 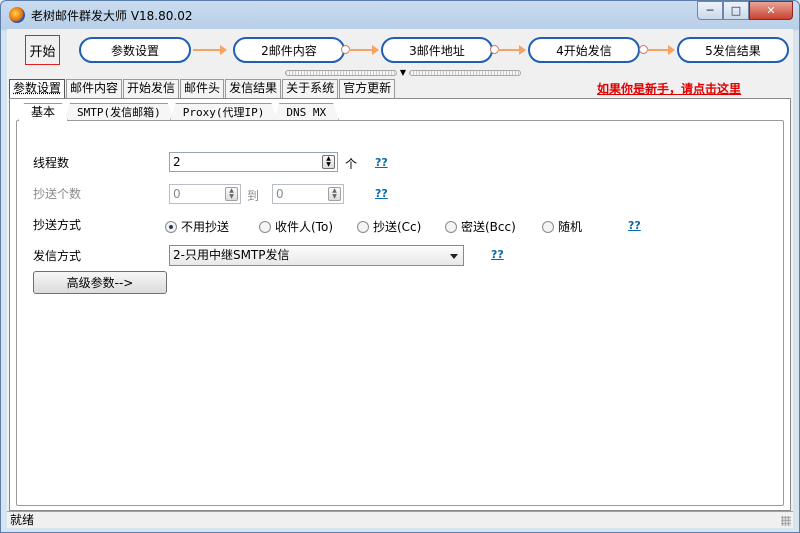 I want to click on threads-value: 2, so click(x=177, y=162).